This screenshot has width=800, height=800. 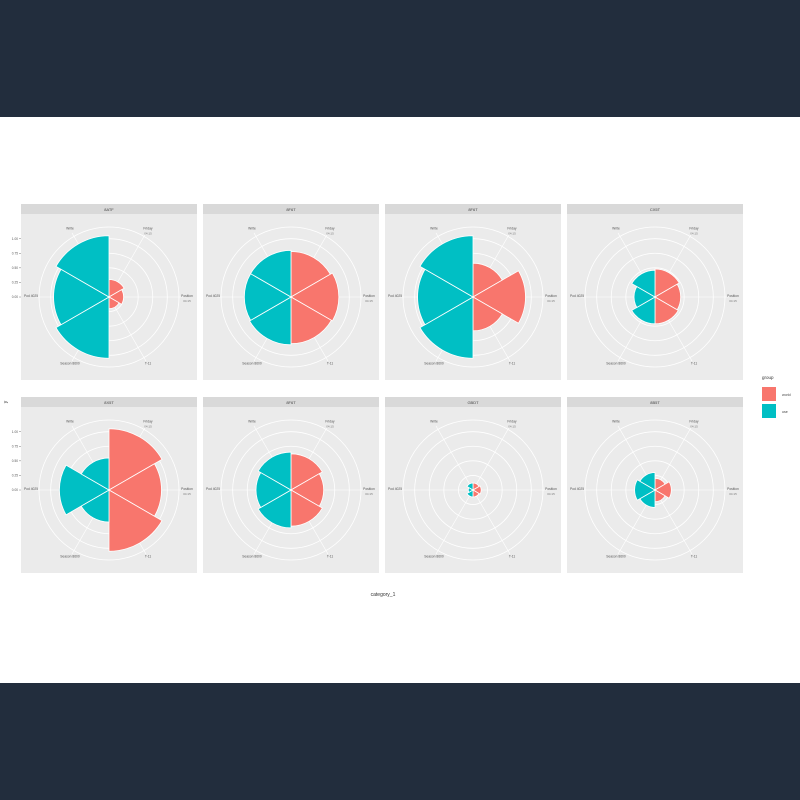 I want to click on legend: group world use, so click(x=776, y=396).